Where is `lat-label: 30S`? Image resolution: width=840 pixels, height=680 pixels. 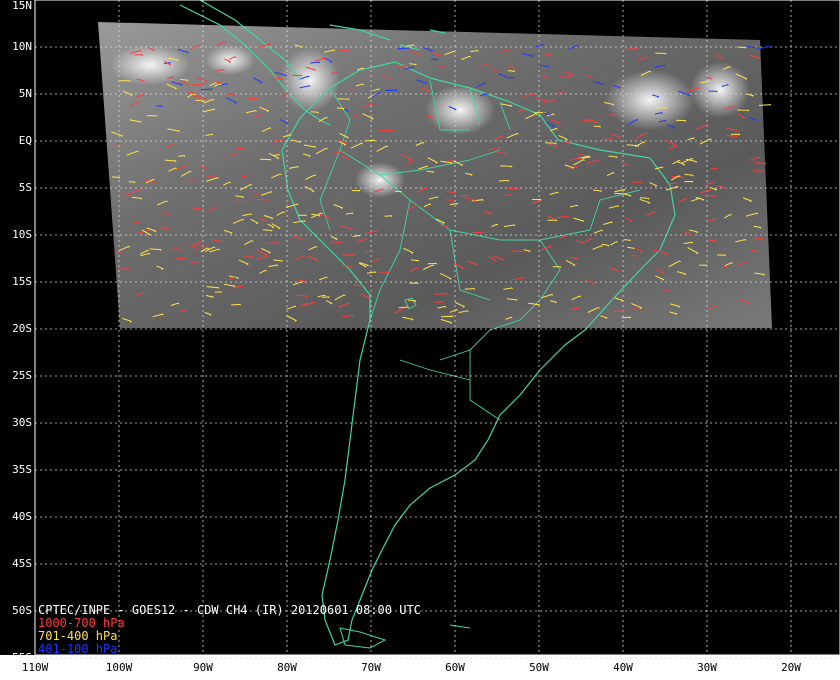
lat-label: 30S is located at coordinates (22, 422).